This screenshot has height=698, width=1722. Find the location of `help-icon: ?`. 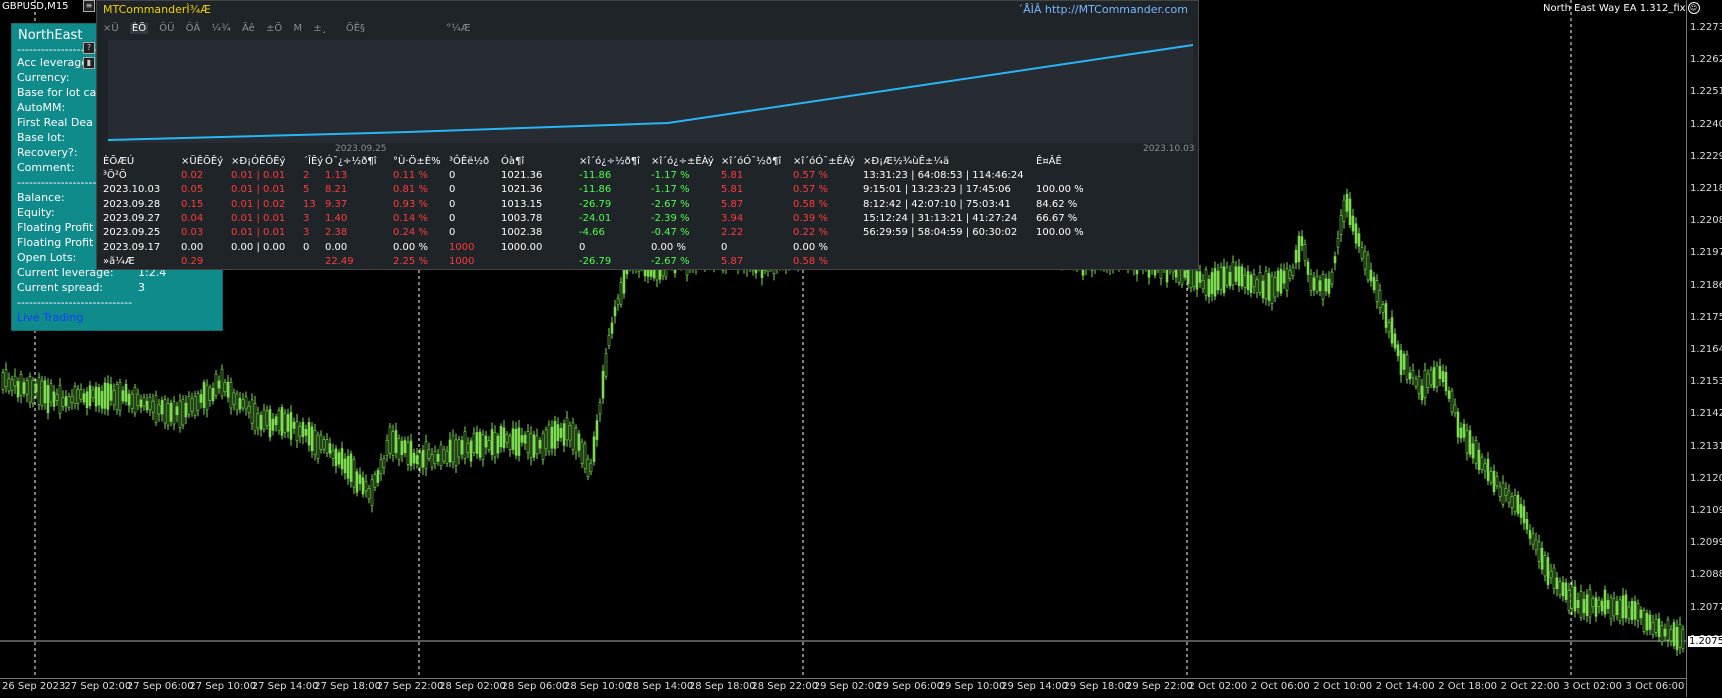

help-icon: ? is located at coordinates (89, 48).